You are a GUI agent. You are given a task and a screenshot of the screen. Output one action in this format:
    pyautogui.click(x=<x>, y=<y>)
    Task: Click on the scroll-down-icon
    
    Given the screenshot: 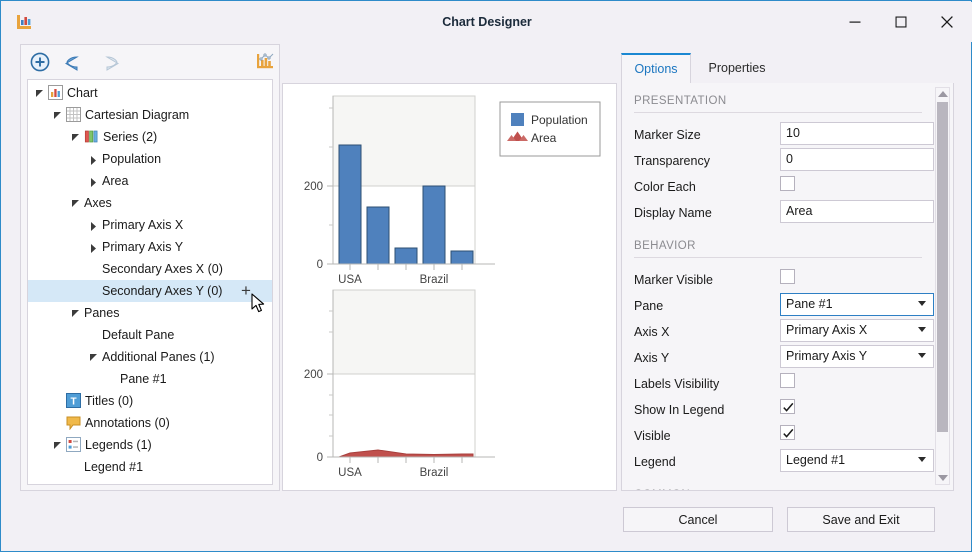 What is the action you would take?
    pyautogui.click(x=943, y=478)
    